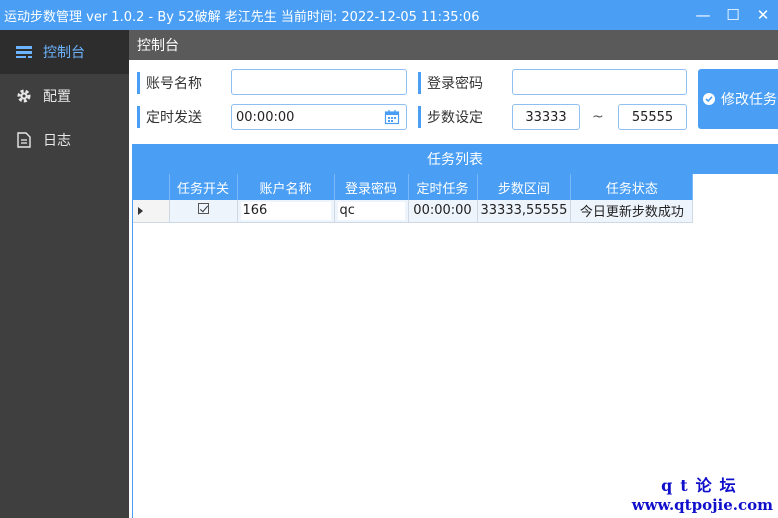  I want to click on password-cell: qc, so click(371, 211).